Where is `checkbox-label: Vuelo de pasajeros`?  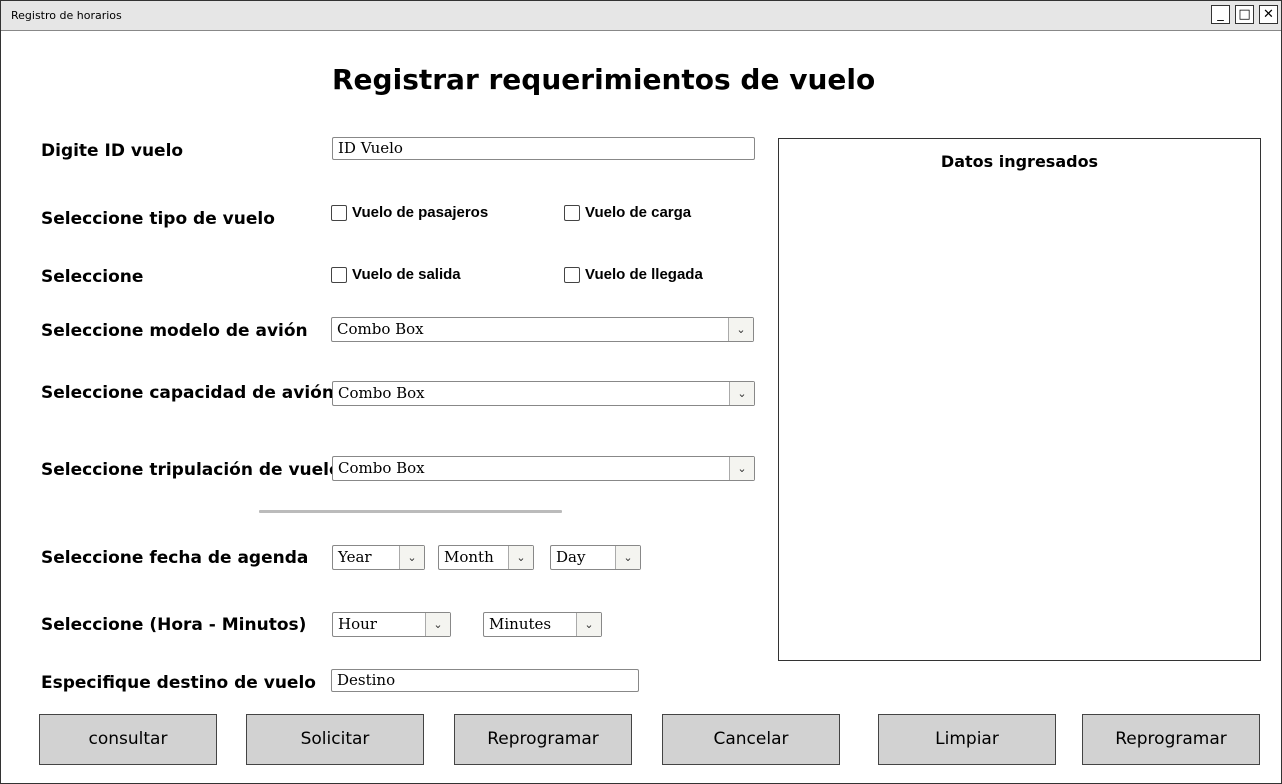
checkbox-label: Vuelo de pasajeros is located at coordinates (420, 212).